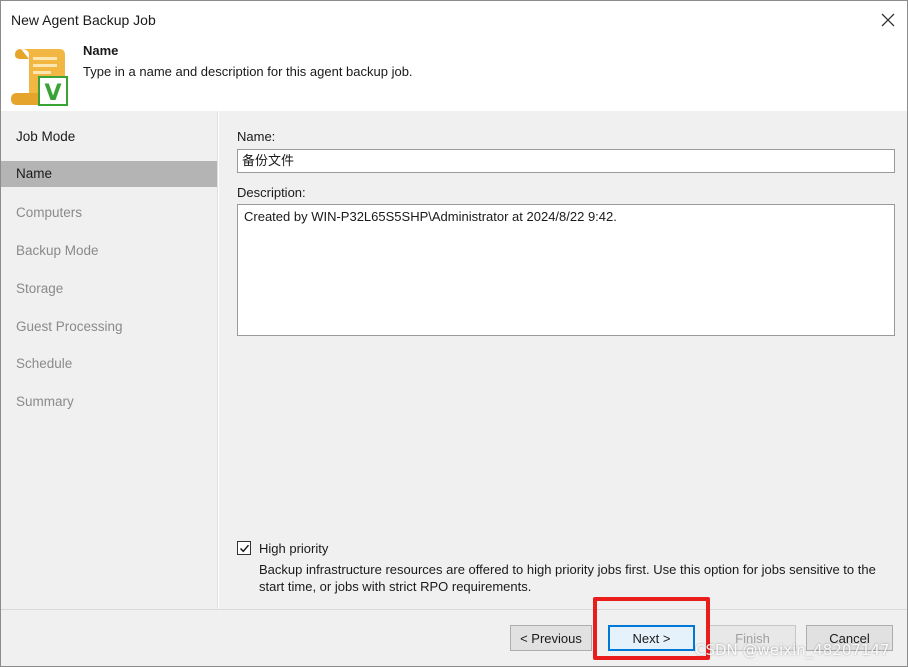  Describe the element at coordinates (101, 50) in the screenshot. I see `step-title: Name` at that location.